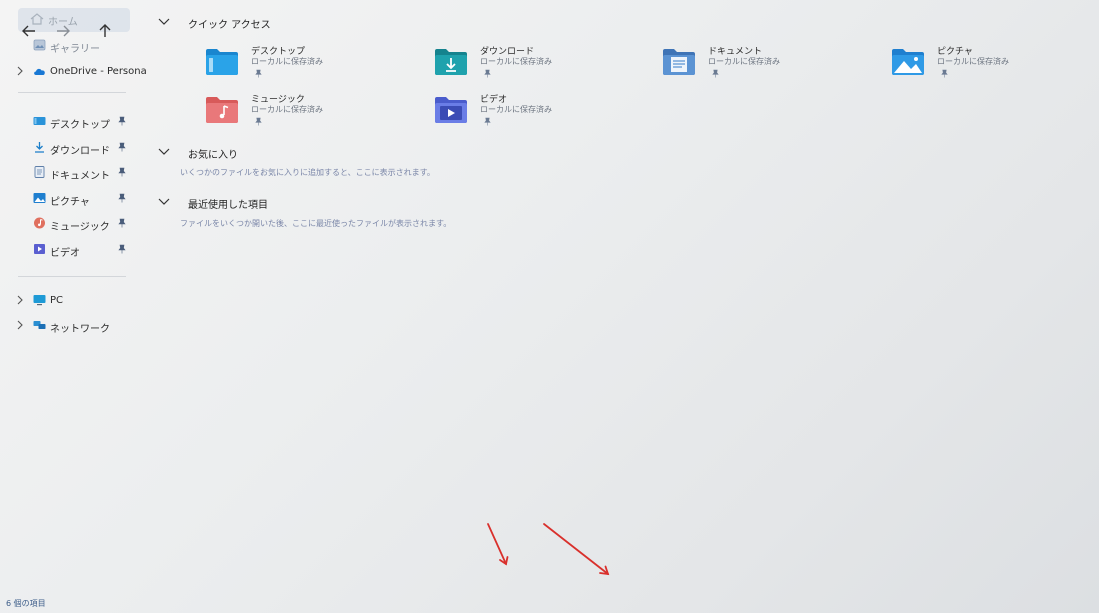 This screenshot has width=1099, height=613. What do you see at coordinates (80, 227) in the screenshot?
I see `sidebar-item-label: ミュージック` at bounding box center [80, 227].